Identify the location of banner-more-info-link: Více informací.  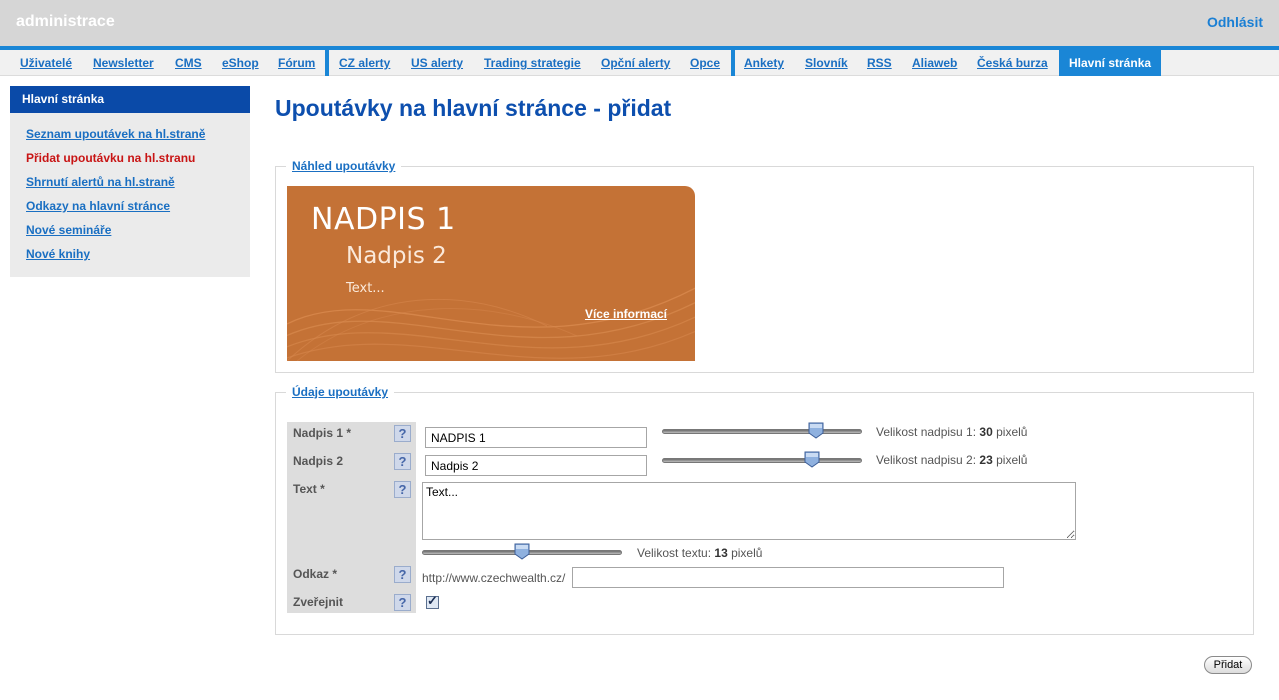
(626, 314).